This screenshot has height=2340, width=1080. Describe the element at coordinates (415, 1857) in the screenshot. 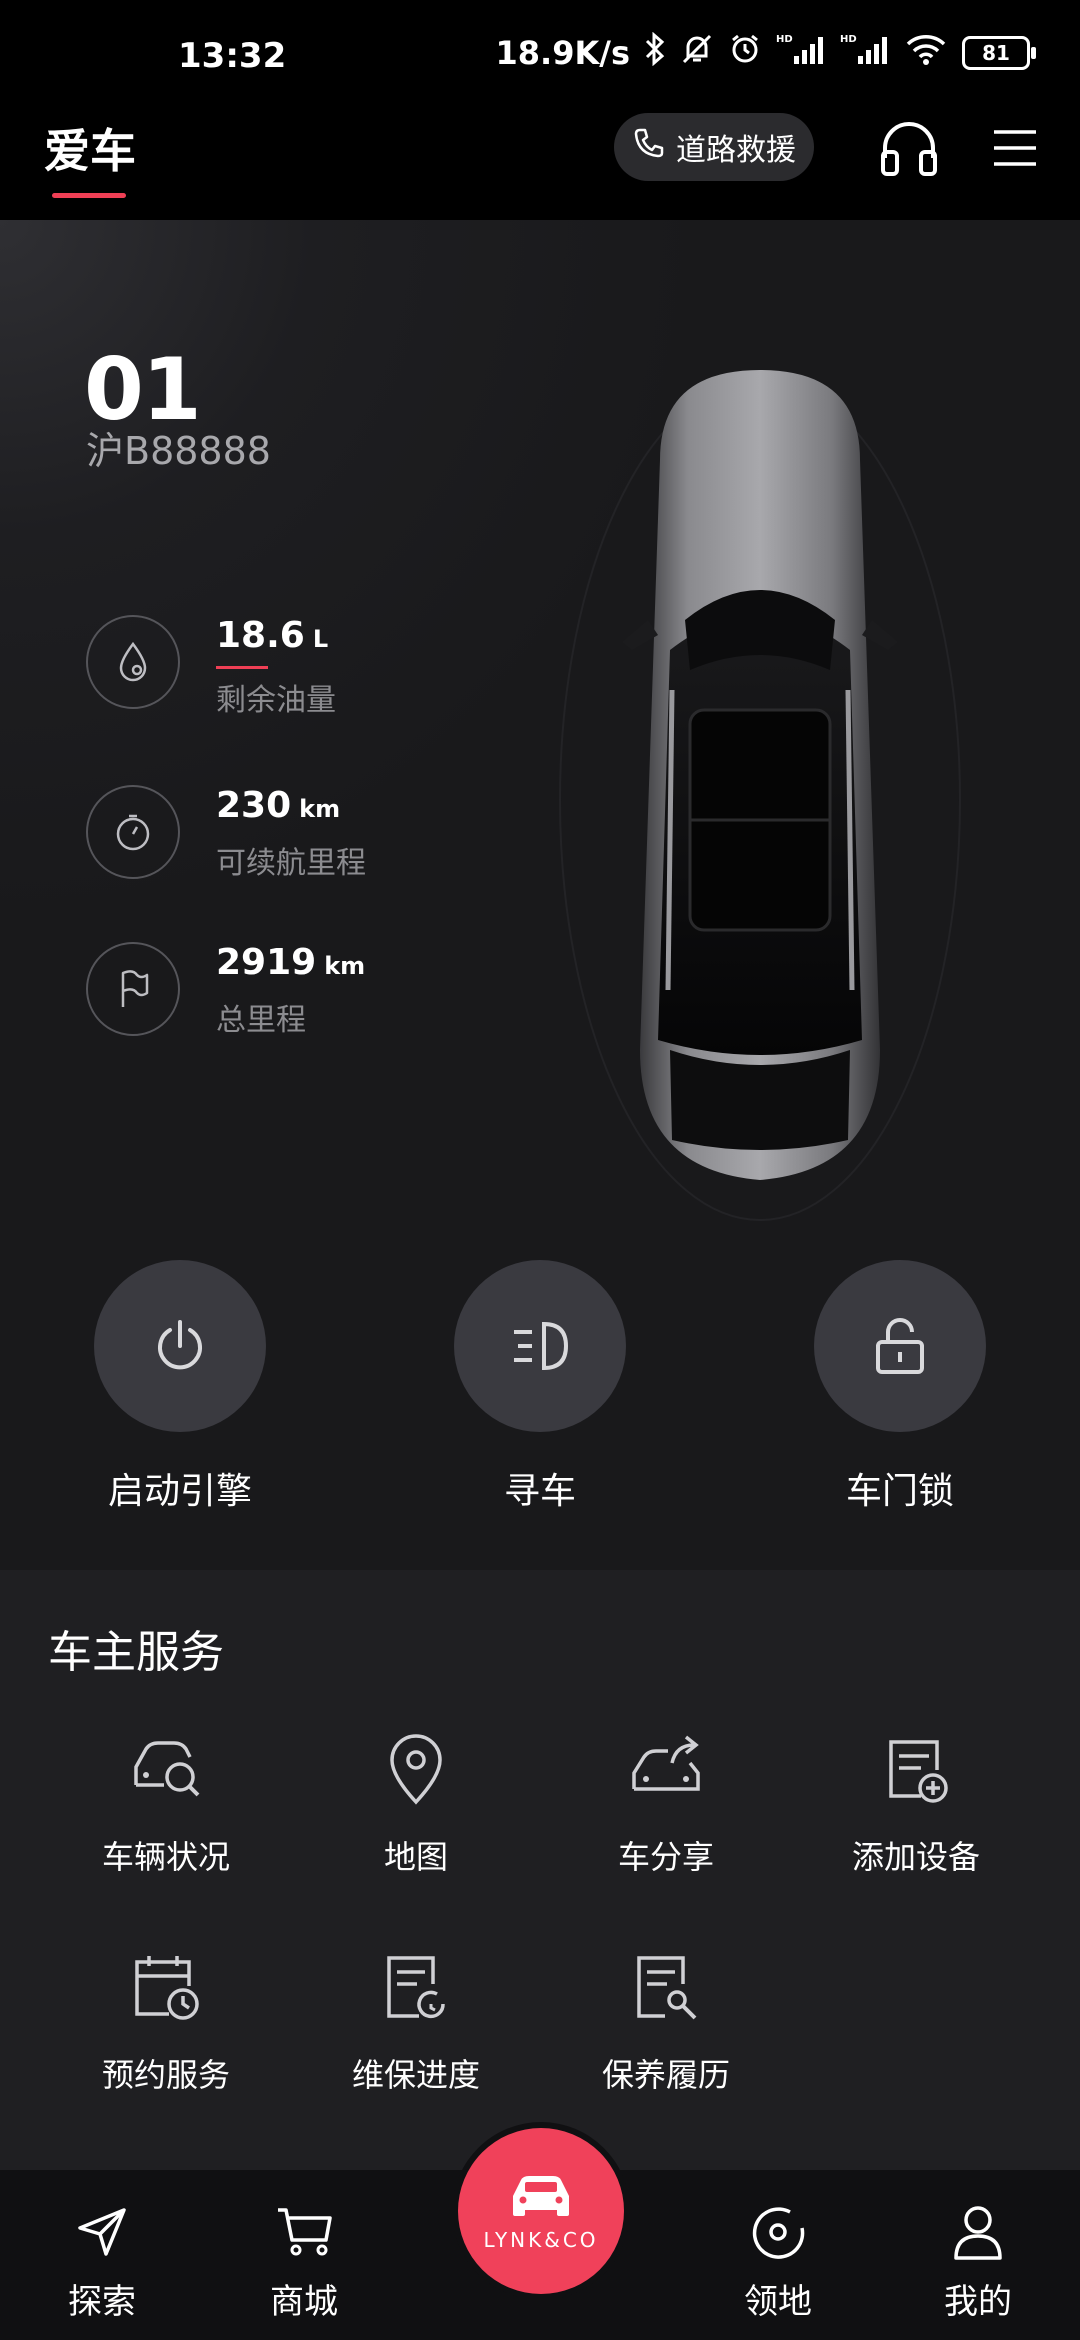

I see `service-label: 地图` at that location.